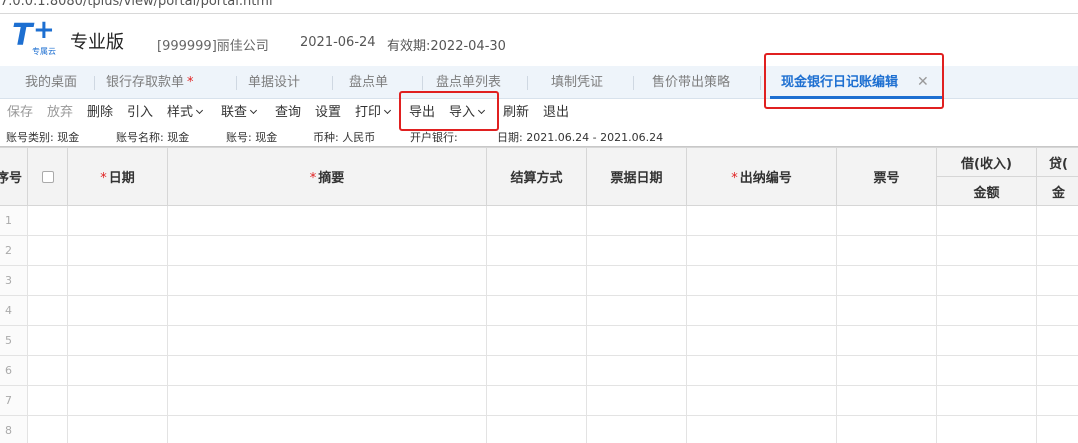 The height and width of the screenshot is (443, 1078). What do you see at coordinates (150, 82) in the screenshot?
I see `tab-bank-deposit-withdrawal: 银行存取款单 *` at bounding box center [150, 82].